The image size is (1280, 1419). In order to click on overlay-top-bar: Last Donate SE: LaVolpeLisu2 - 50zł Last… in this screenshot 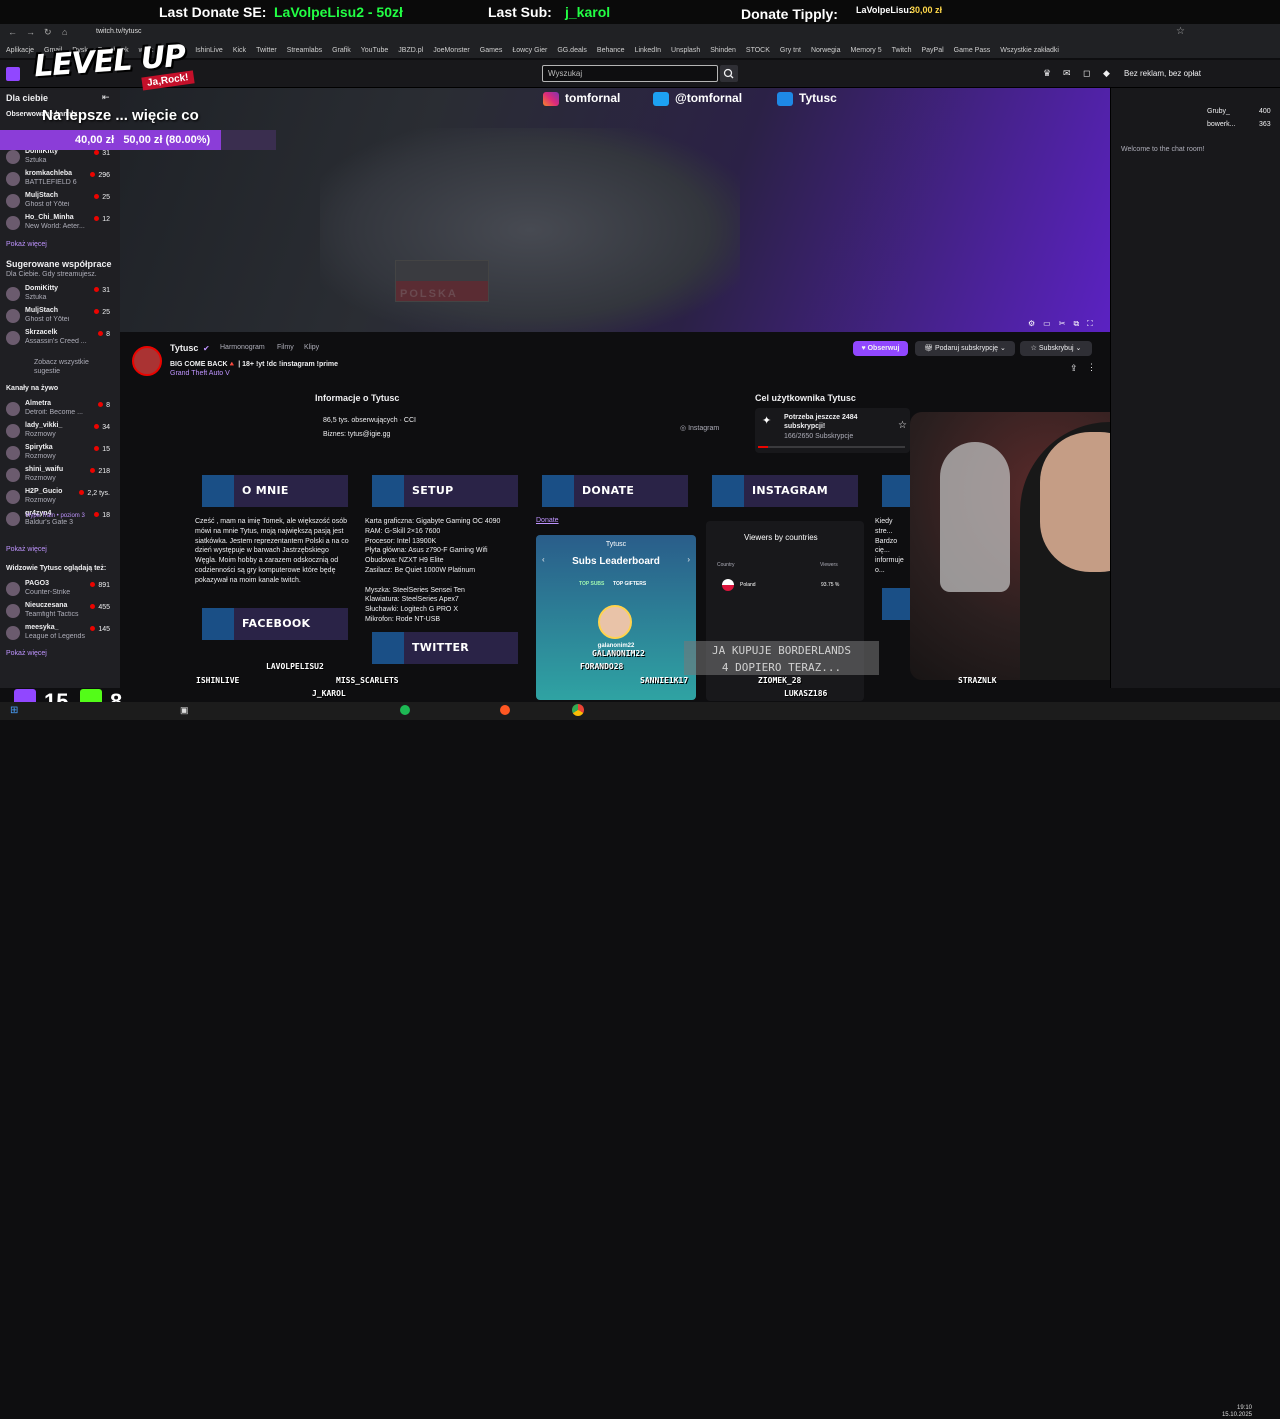, I will do `click(640, 12)`.